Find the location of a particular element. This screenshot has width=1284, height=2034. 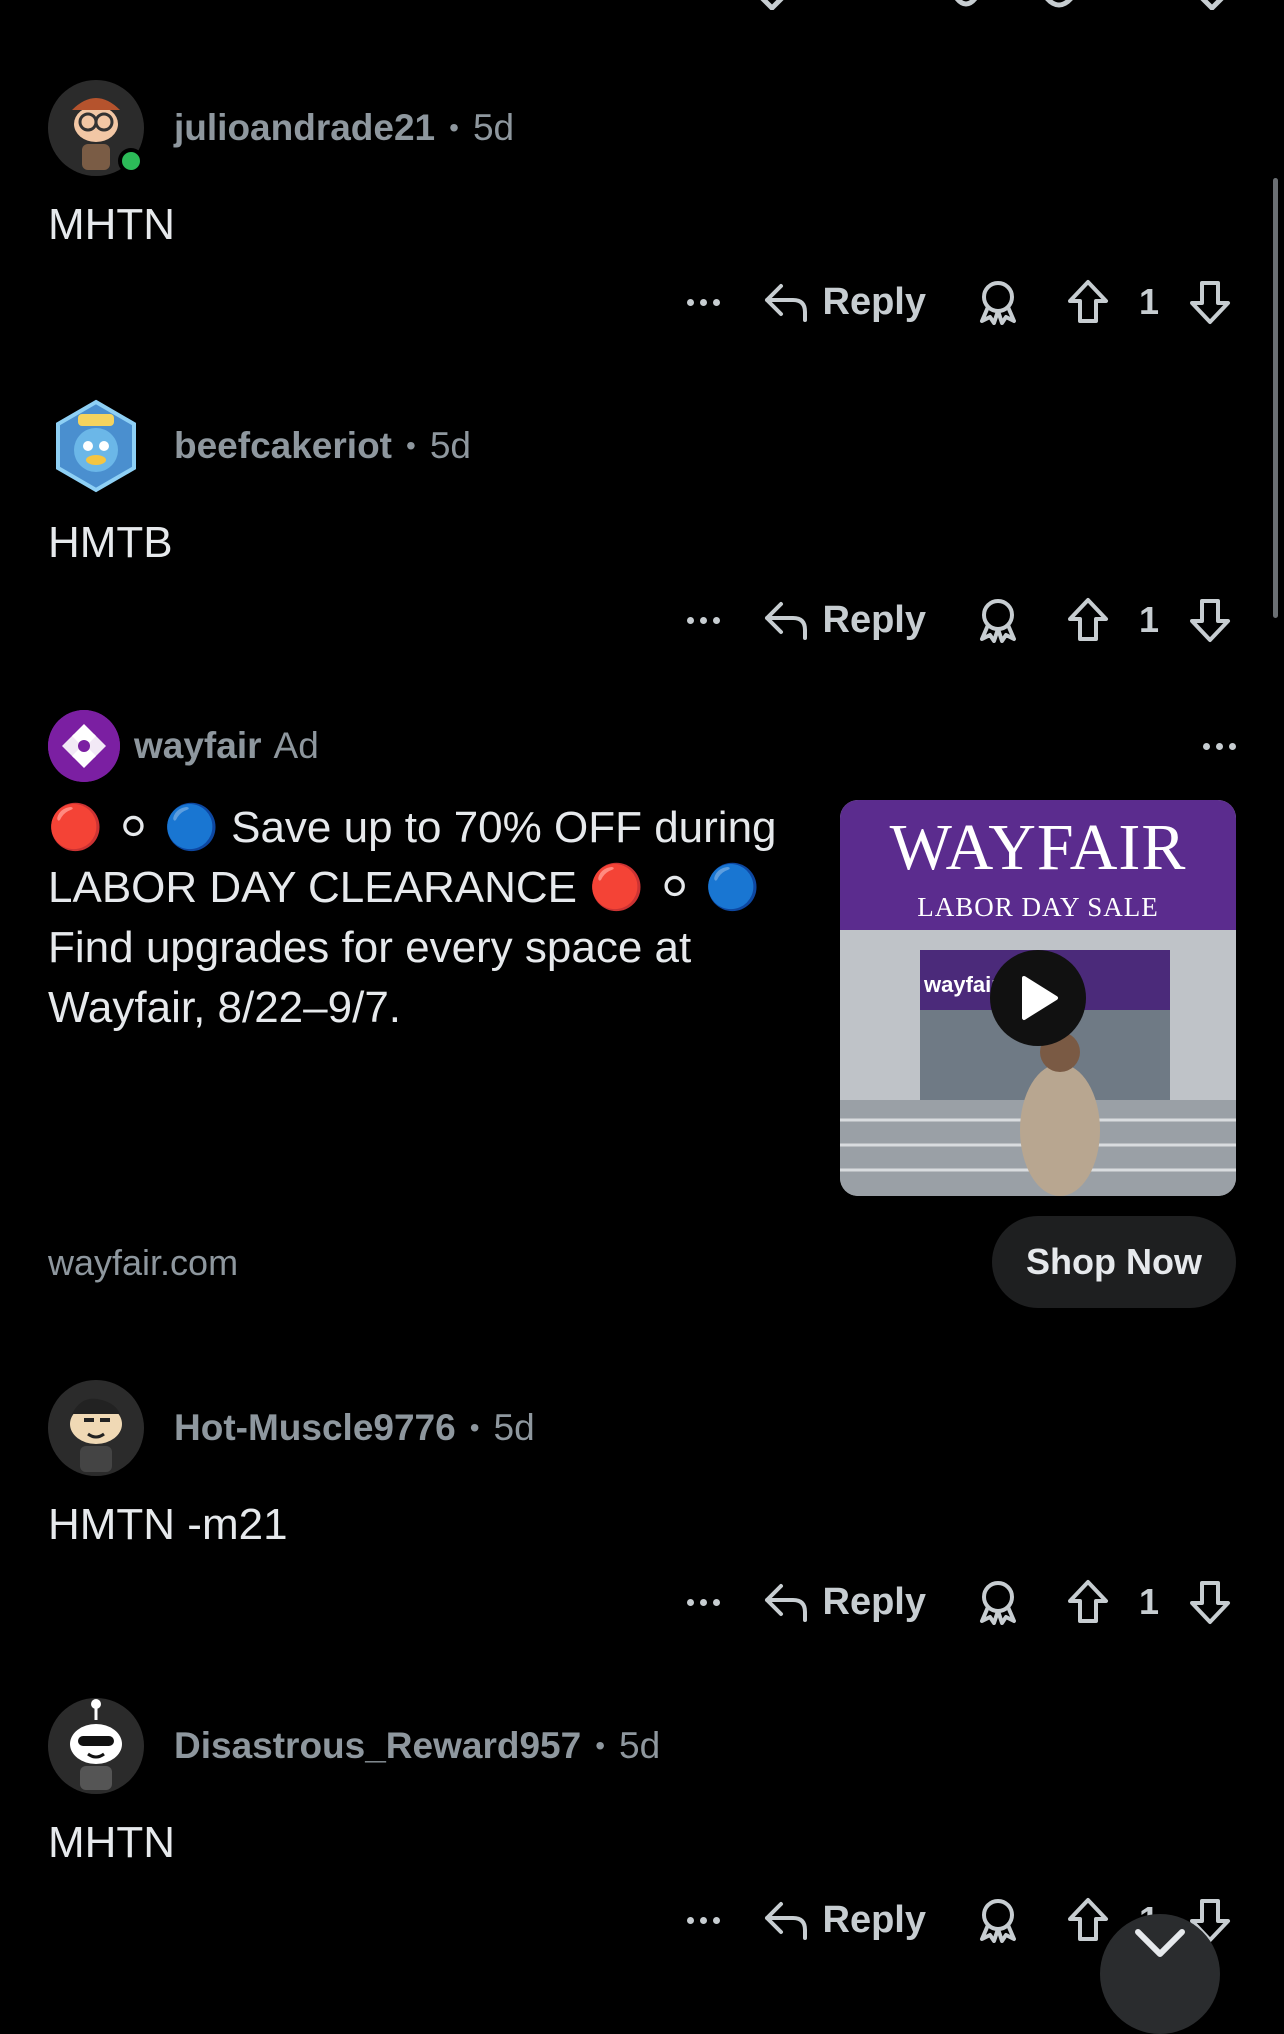

advertiser-name: wayfair is located at coordinates (198, 746).